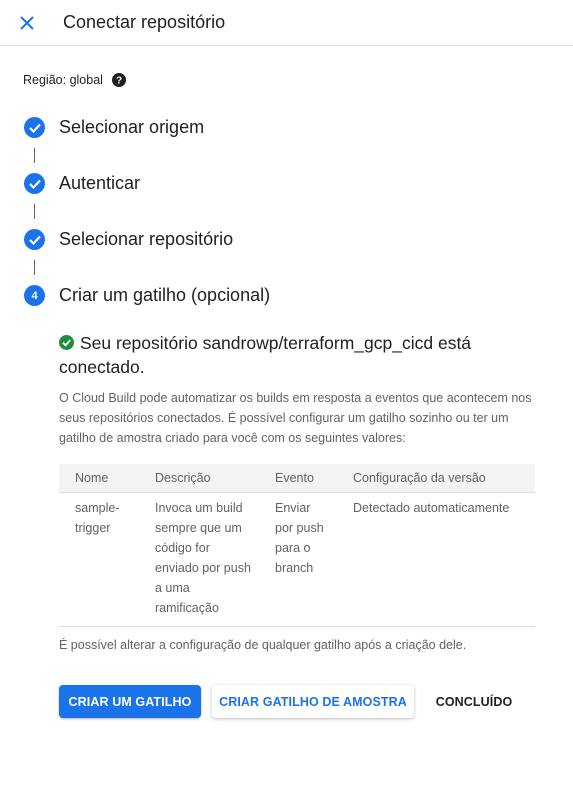  I want to click on step-label: Selecionar repositório, so click(146, 239).